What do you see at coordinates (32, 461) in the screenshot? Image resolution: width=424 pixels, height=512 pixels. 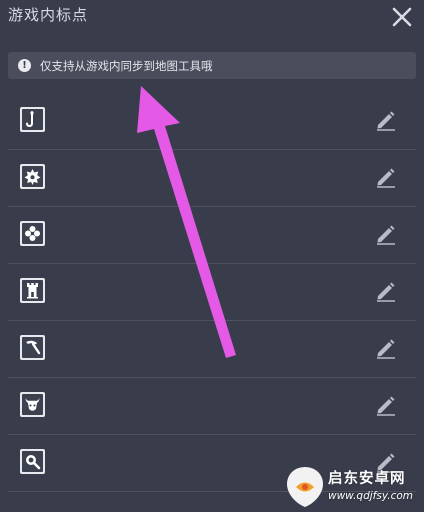 I see `magnifier-icon` at bounding box center [32, 461].